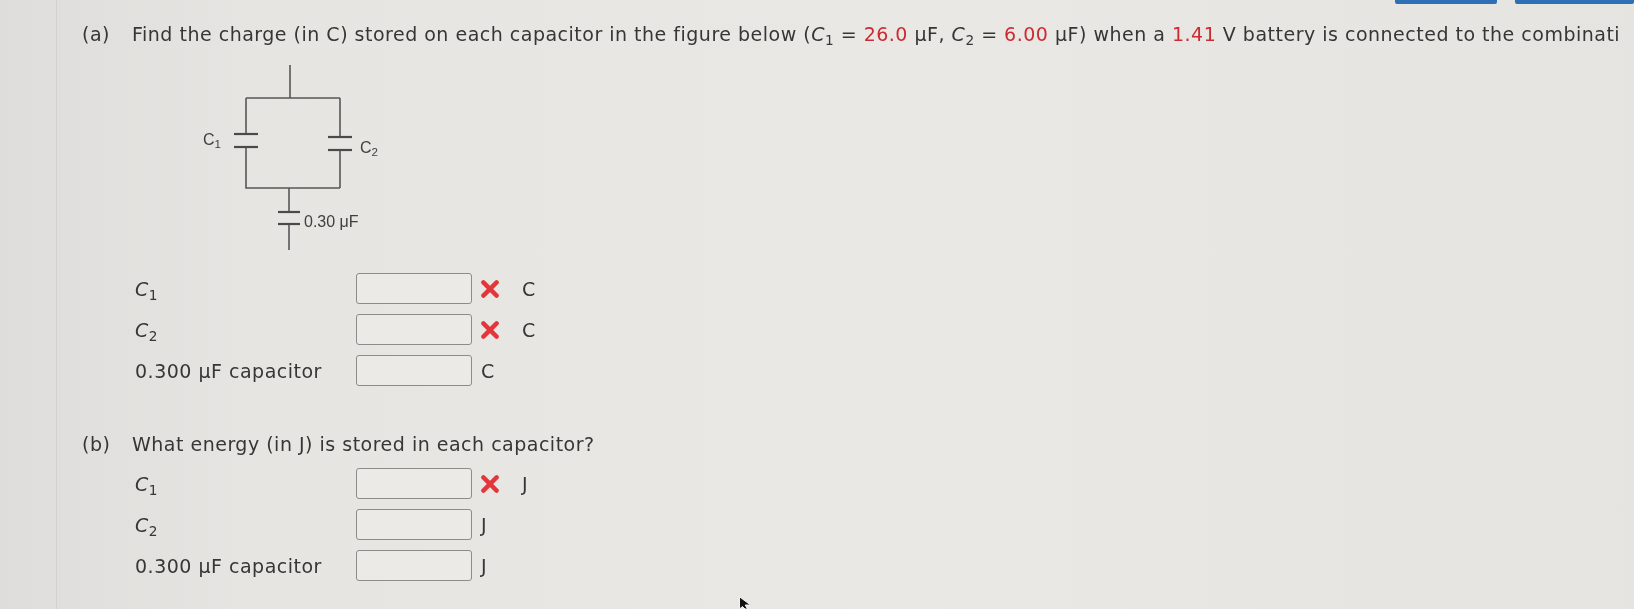  I want to click on part-label: (b), so click(97, 444).